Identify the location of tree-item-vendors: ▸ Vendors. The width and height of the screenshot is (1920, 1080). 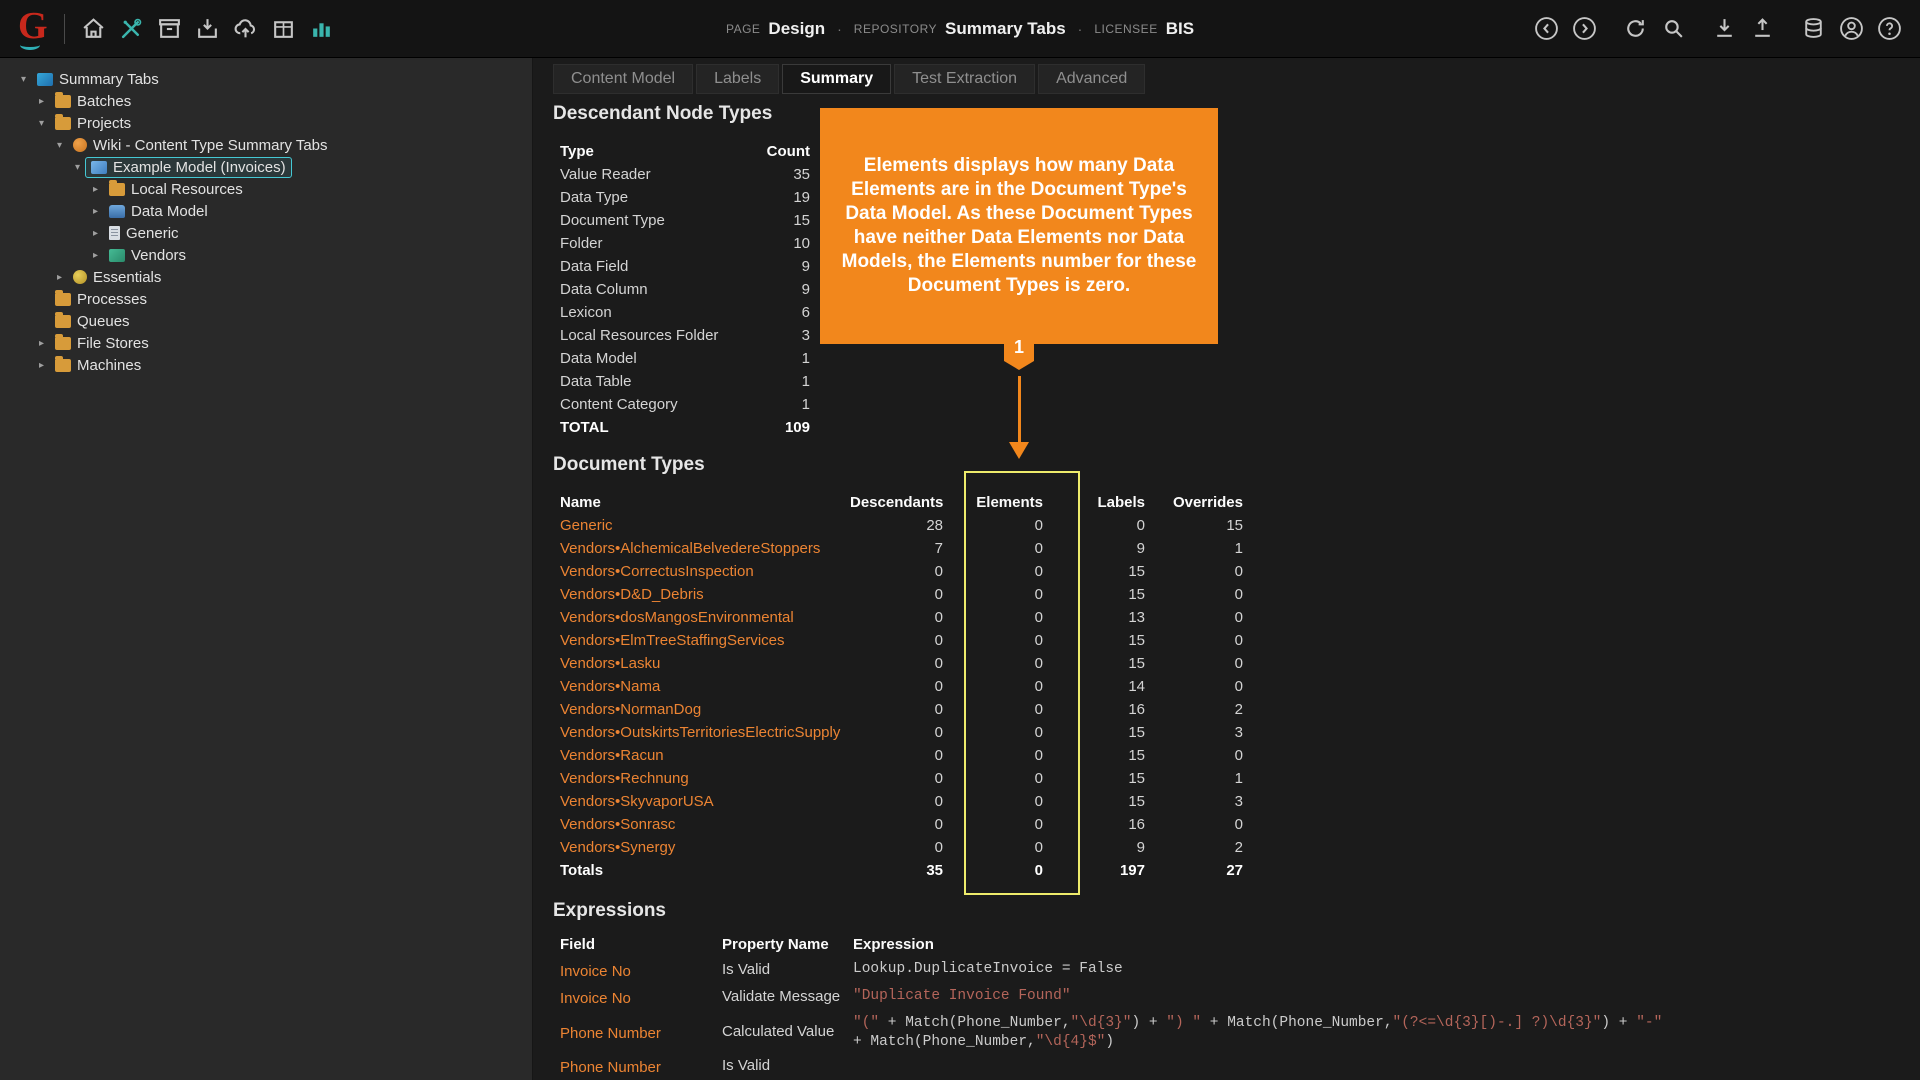
(266, 255).